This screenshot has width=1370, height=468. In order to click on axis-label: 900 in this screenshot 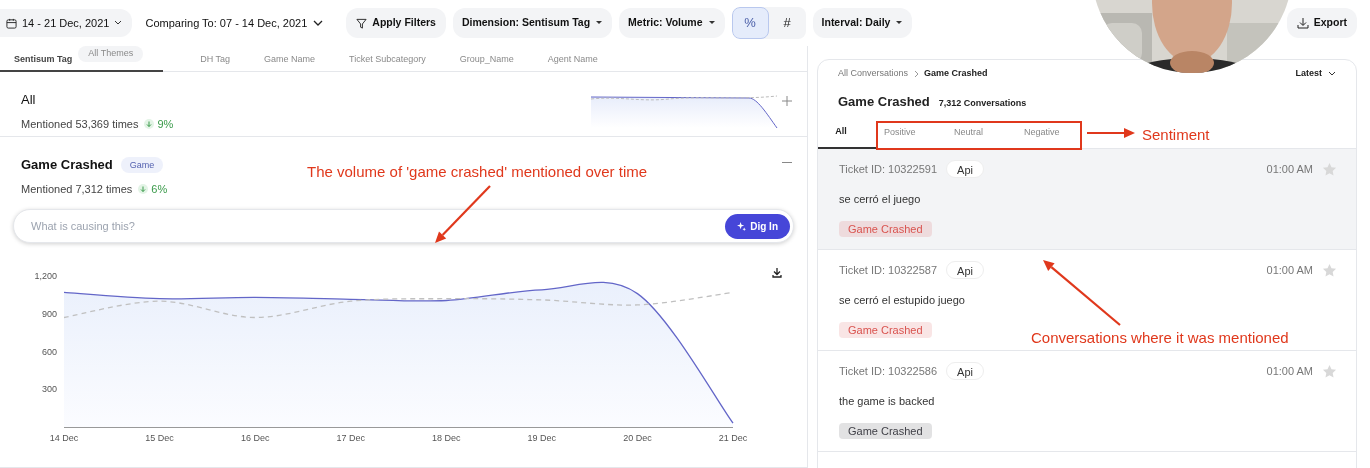, I will do `click(49, 313)`.